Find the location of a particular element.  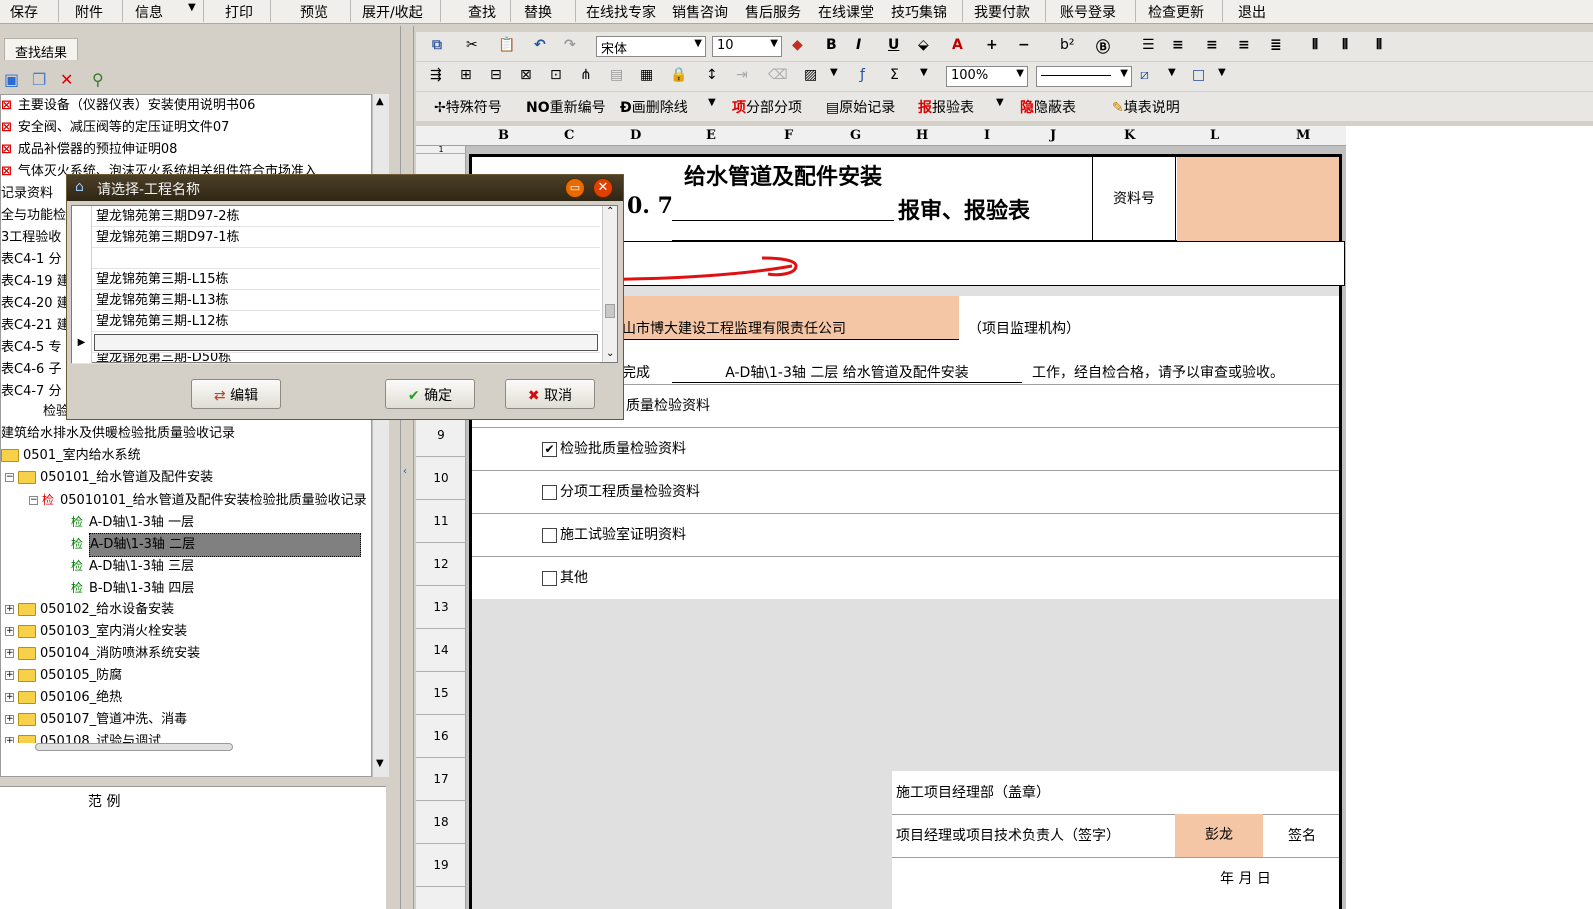

subdivision-button: 项分部分项 is located at coordinates (767, 107).